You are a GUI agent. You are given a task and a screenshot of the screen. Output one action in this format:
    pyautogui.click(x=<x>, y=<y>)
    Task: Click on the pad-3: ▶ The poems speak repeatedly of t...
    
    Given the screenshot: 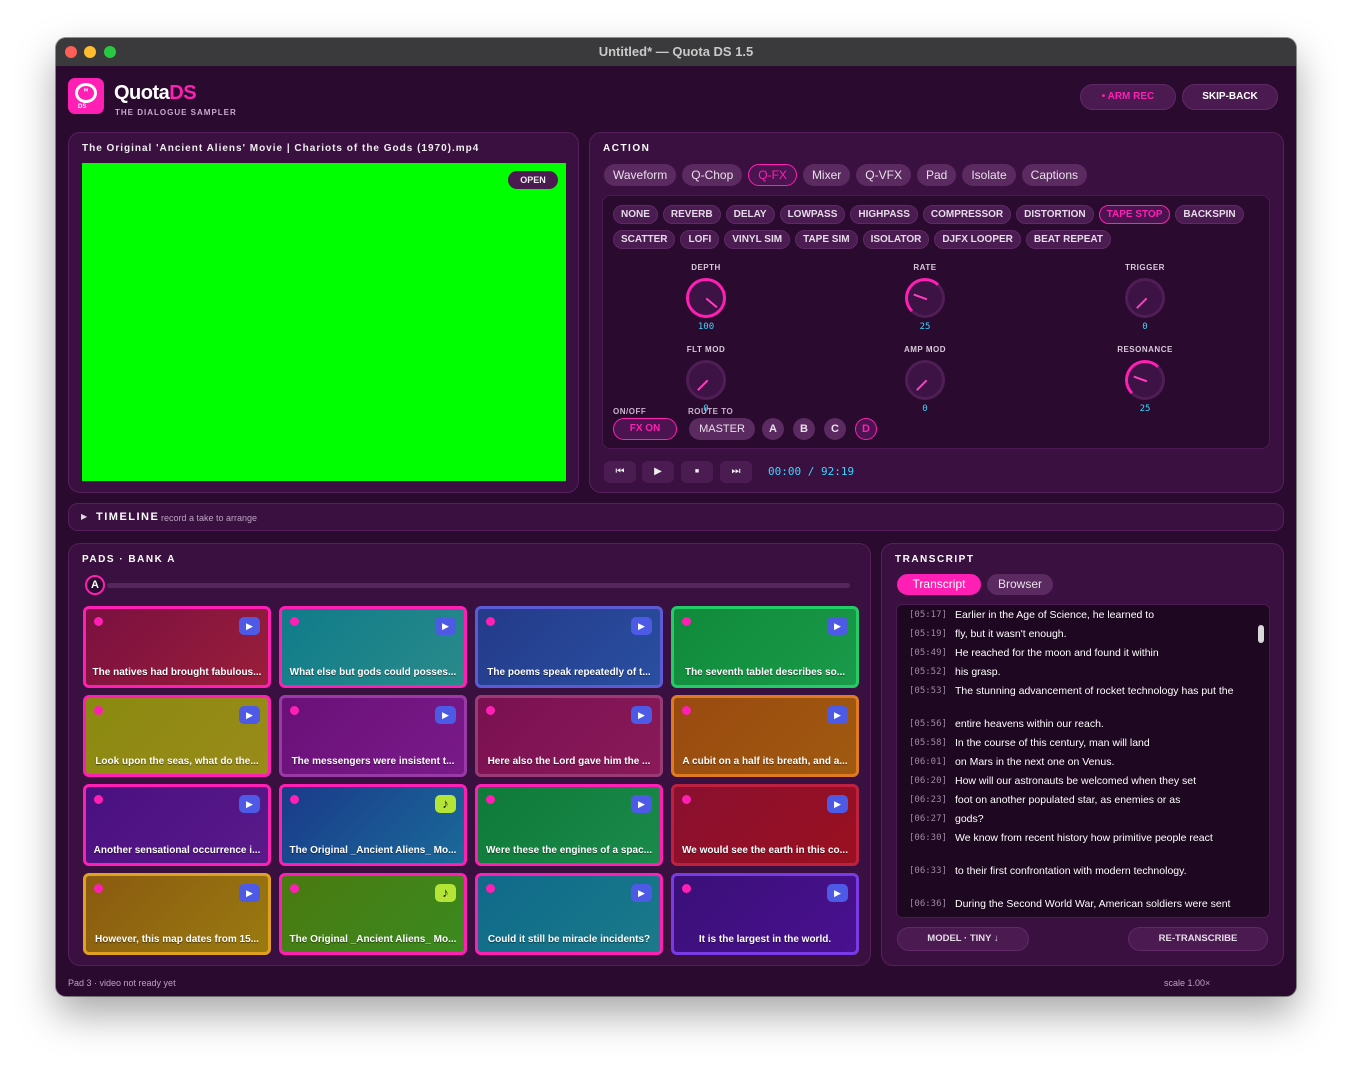 What is the action you would take?
    pyautogui.click(x=569, y=647)
    